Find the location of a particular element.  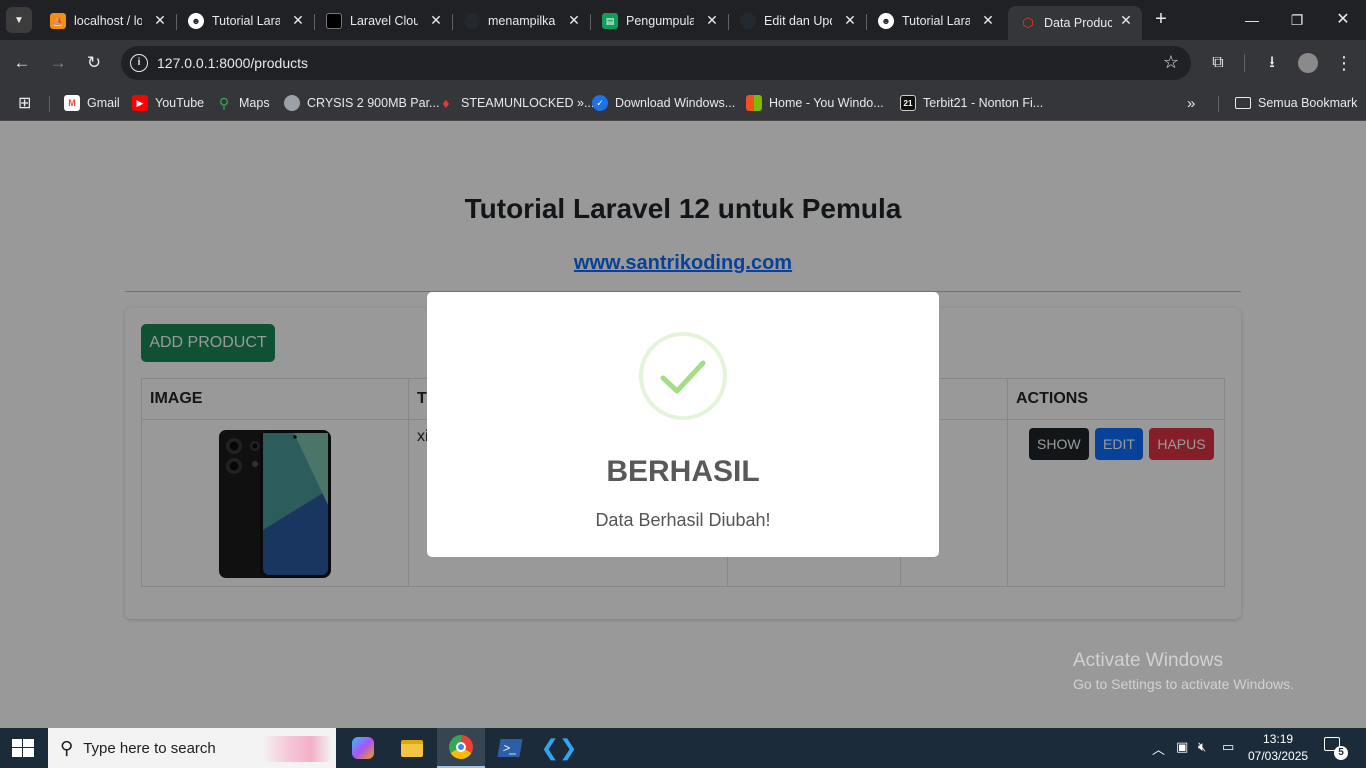

clock-date: 07/03/2025 is located at coordinates (1278, 756).